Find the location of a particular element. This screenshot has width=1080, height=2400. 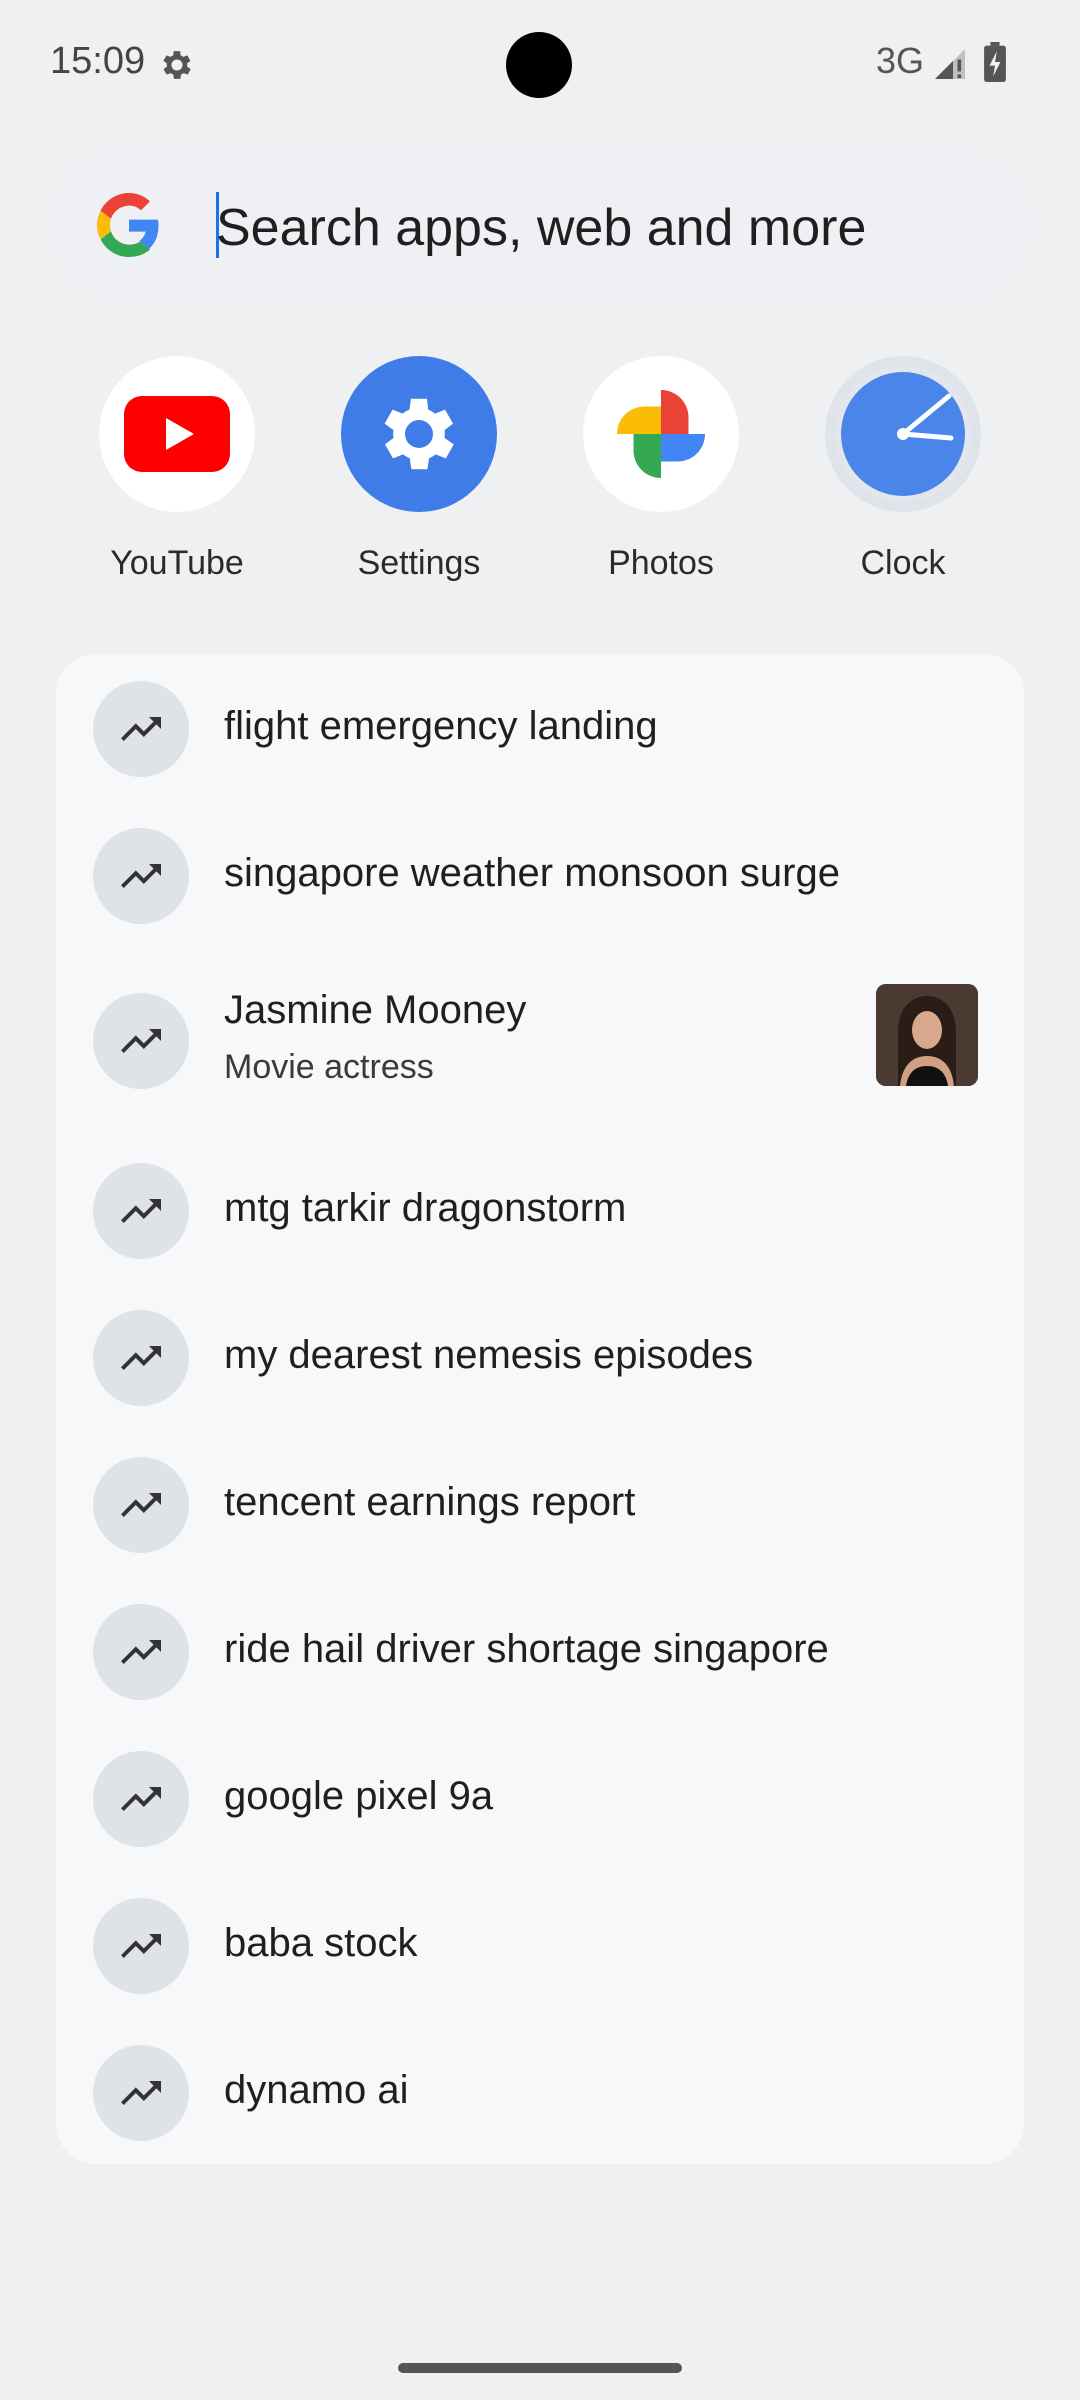

app-label: Photos is located at coordinates (661, 563).